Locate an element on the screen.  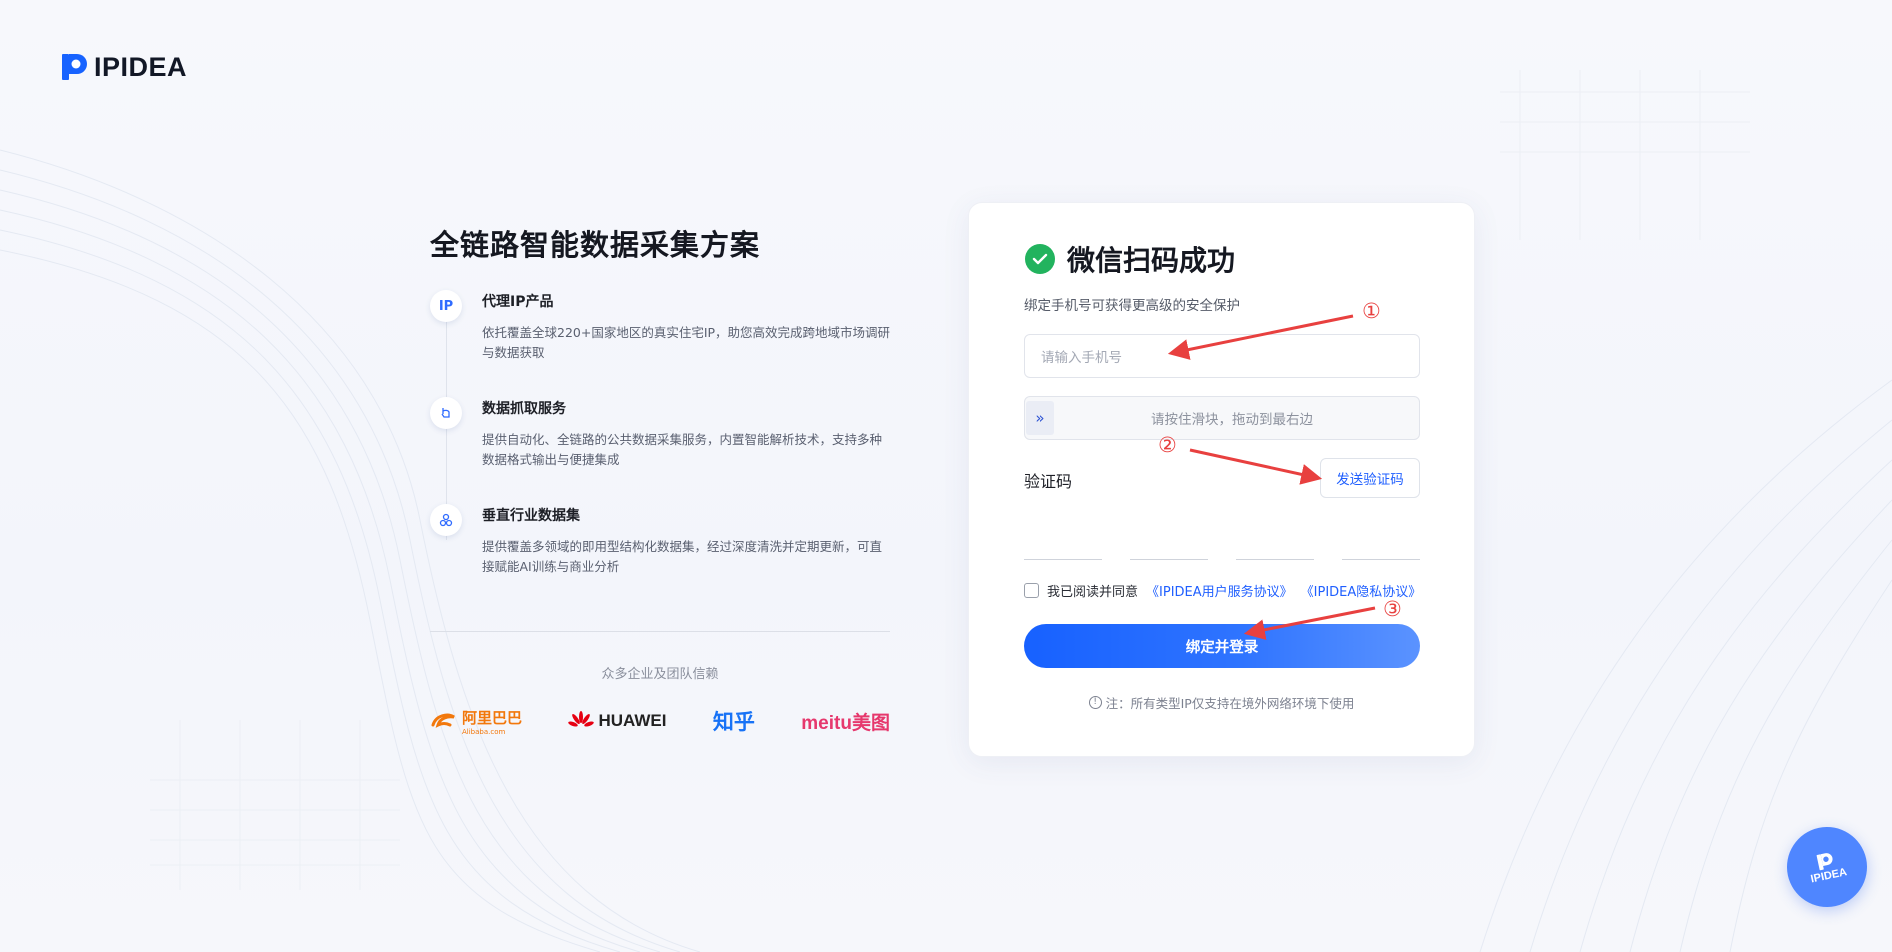
brand-logos: 阿里巴巴 Alibaba.com HUAWEI 知乎 meitu美图 is located at coordinates (660, 721).